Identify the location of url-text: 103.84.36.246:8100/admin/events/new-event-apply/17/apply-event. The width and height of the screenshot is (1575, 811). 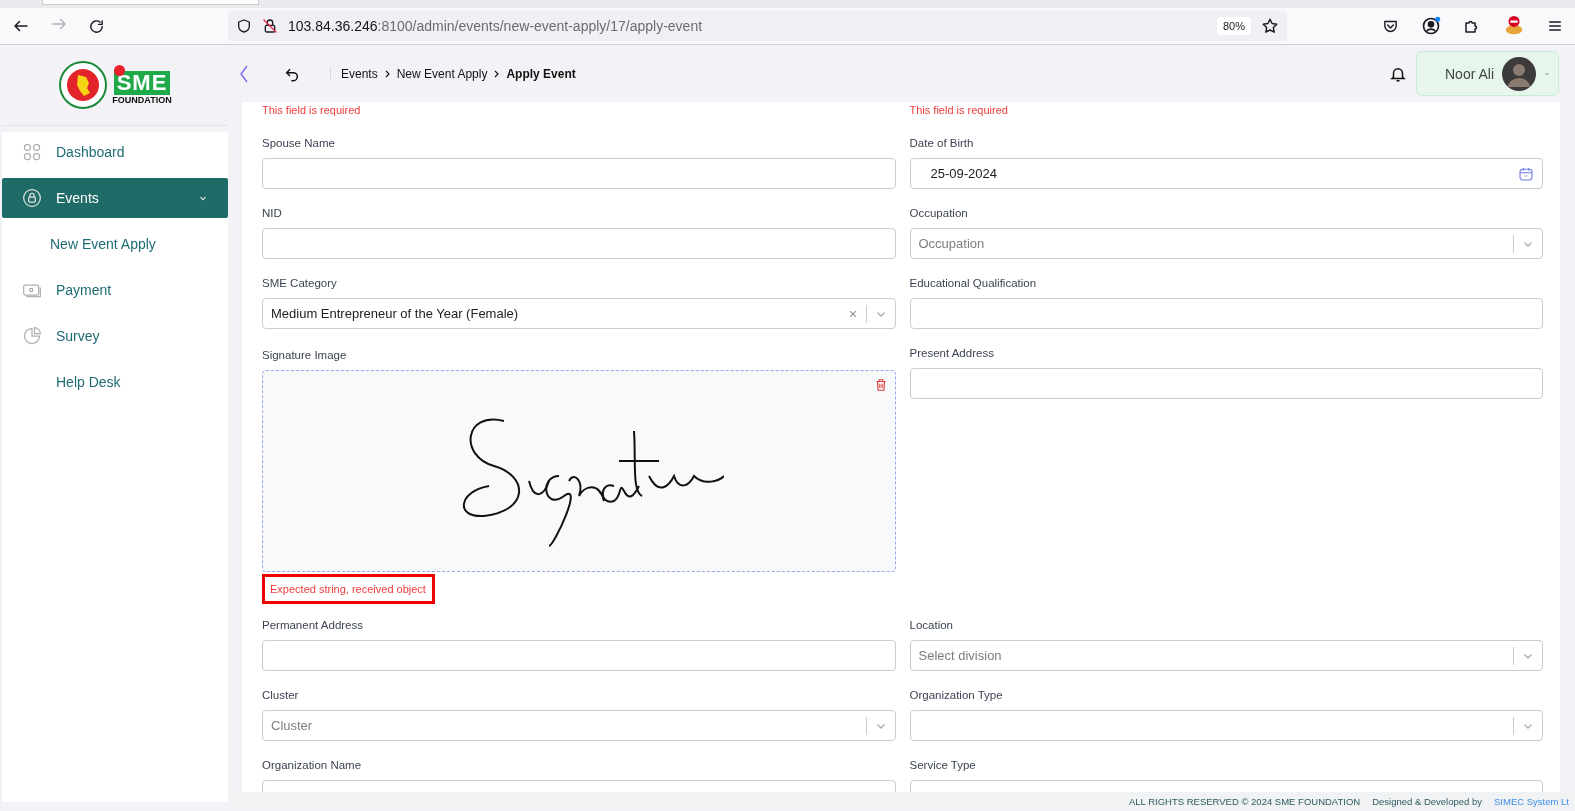
(747, 26).